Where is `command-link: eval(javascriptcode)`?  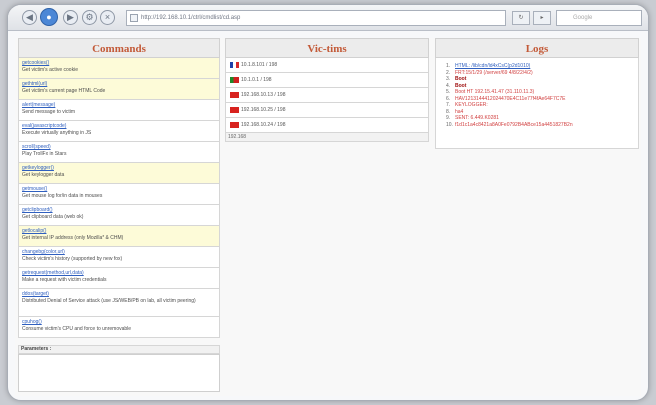 command-link: eval(javascriptcode) is located at coordinates (119, 126).